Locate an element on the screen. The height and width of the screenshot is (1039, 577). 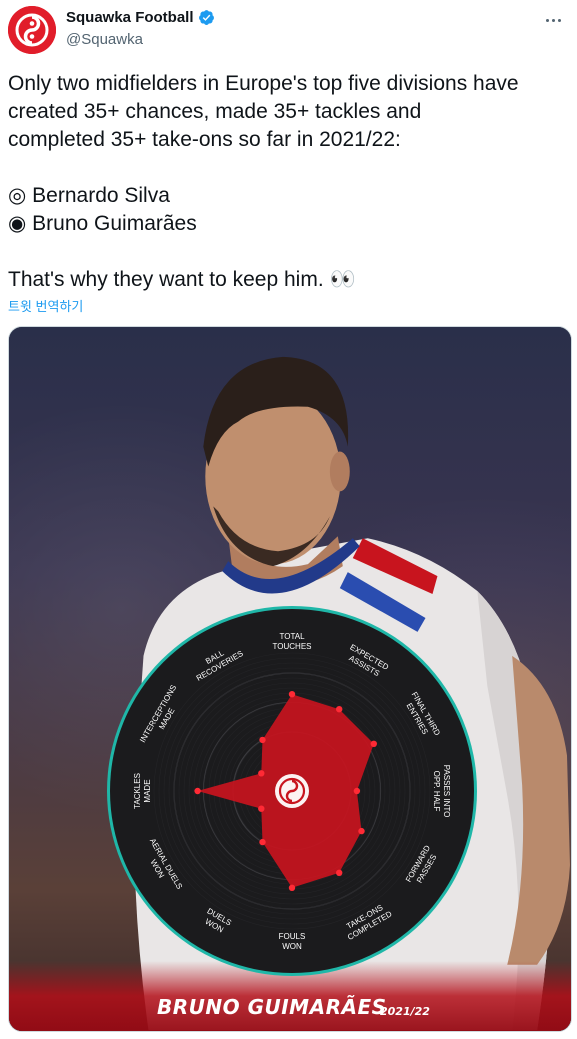
tweet-line: ◉ Bruno Guimarães is located at coordinates (102, 223).